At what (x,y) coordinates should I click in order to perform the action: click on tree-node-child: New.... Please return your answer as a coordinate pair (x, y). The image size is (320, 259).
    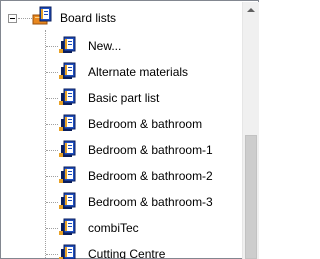
    Looking at the image, I should click on (122, 46).